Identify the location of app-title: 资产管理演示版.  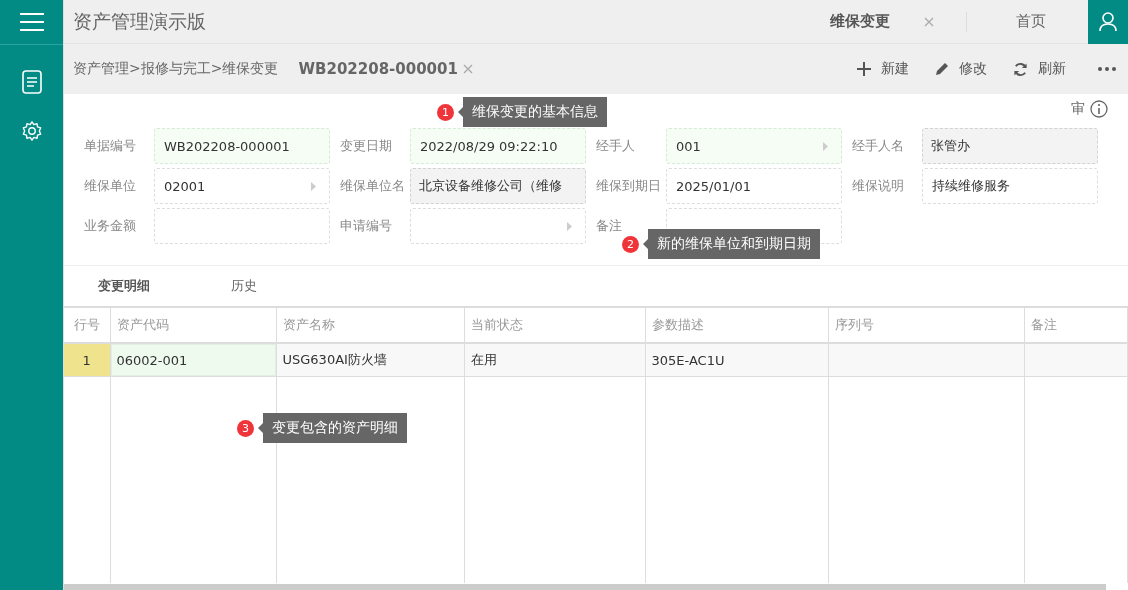
(139, 21).